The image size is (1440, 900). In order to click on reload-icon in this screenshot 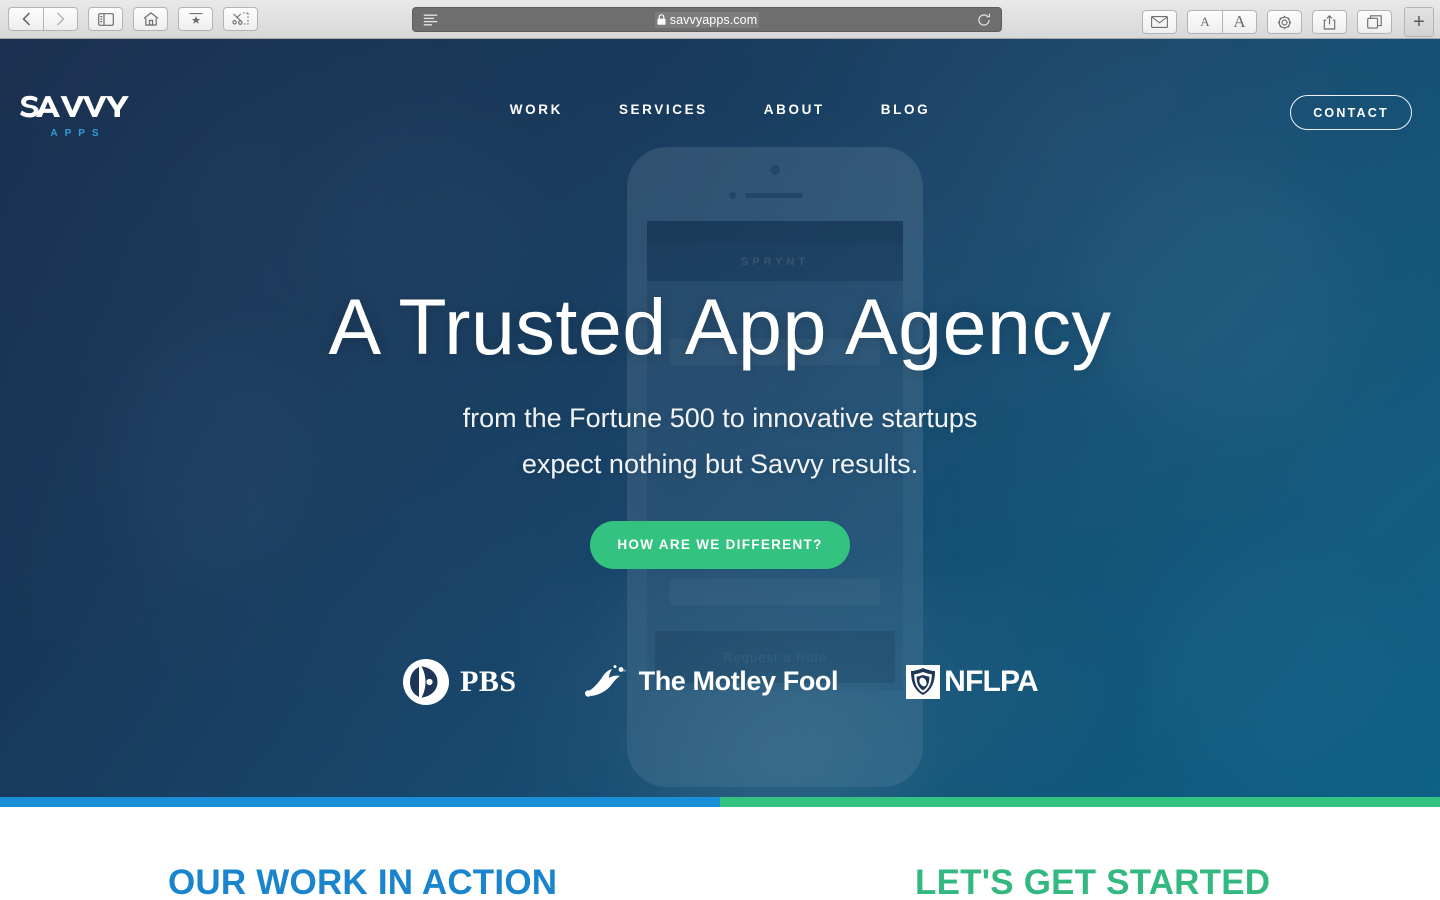, I will do `click(984, 20)`.